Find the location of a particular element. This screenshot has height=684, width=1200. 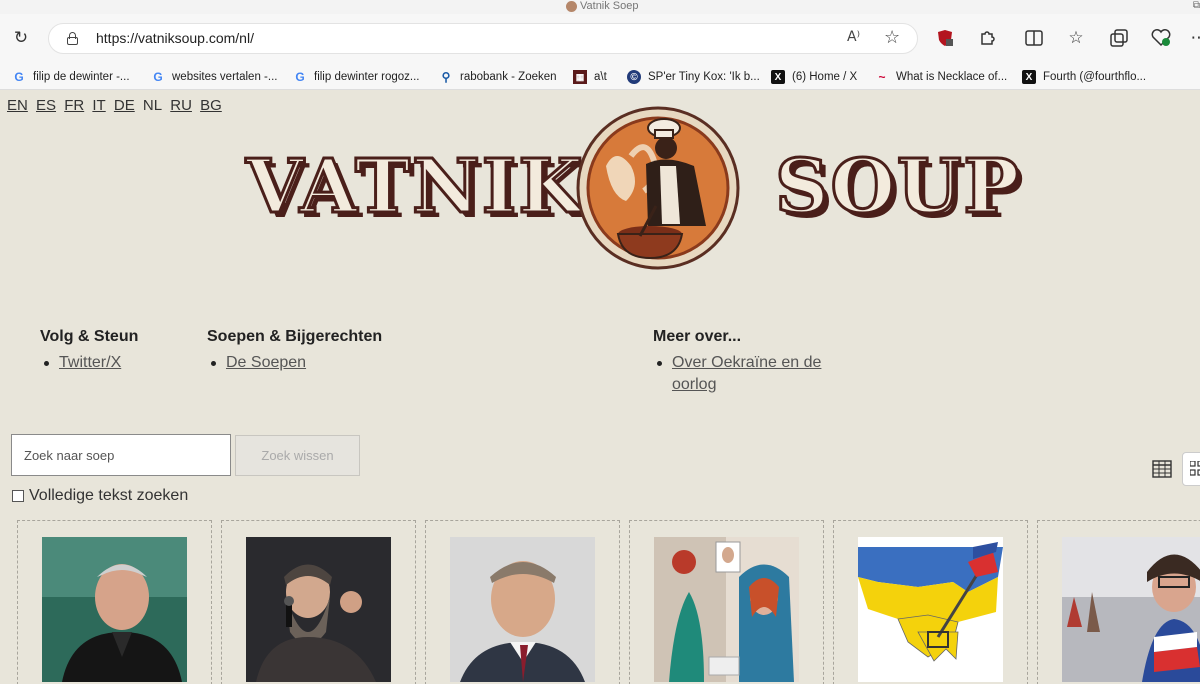

fulltext-checkbox is located at coordinates (18, 496).